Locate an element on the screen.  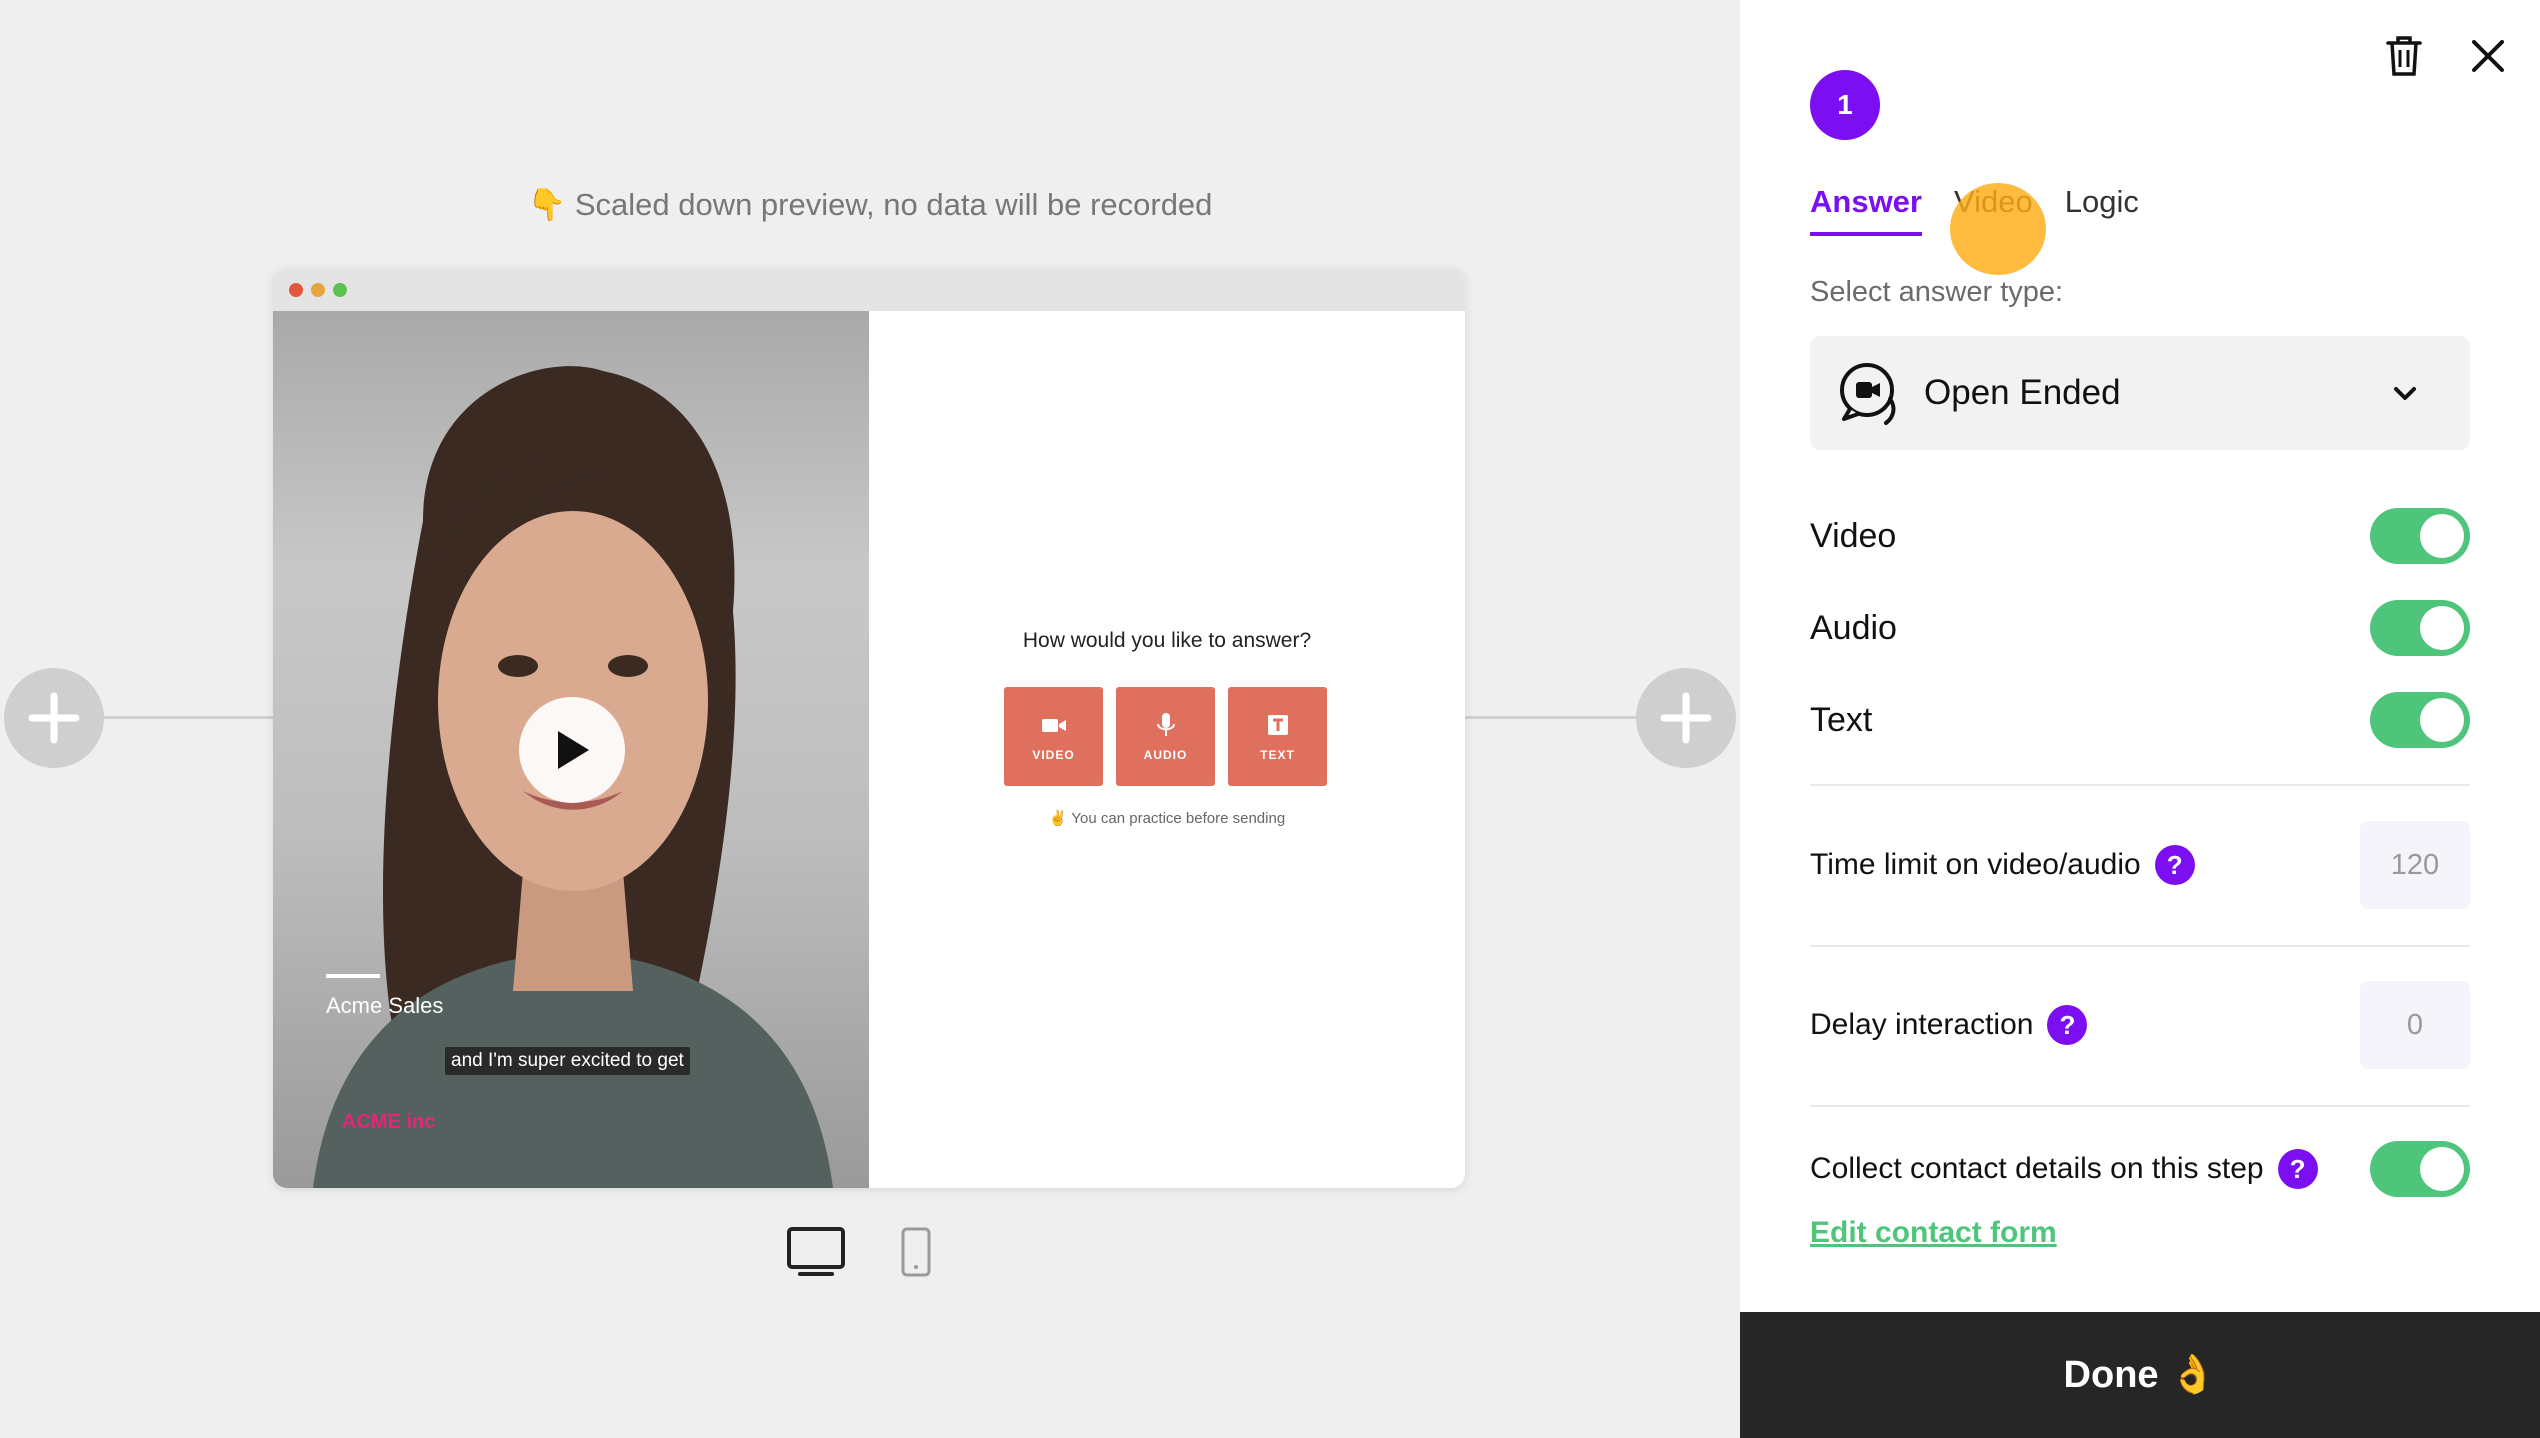
toggle-audio-label: Audio is located at coordinates (1853, 627).